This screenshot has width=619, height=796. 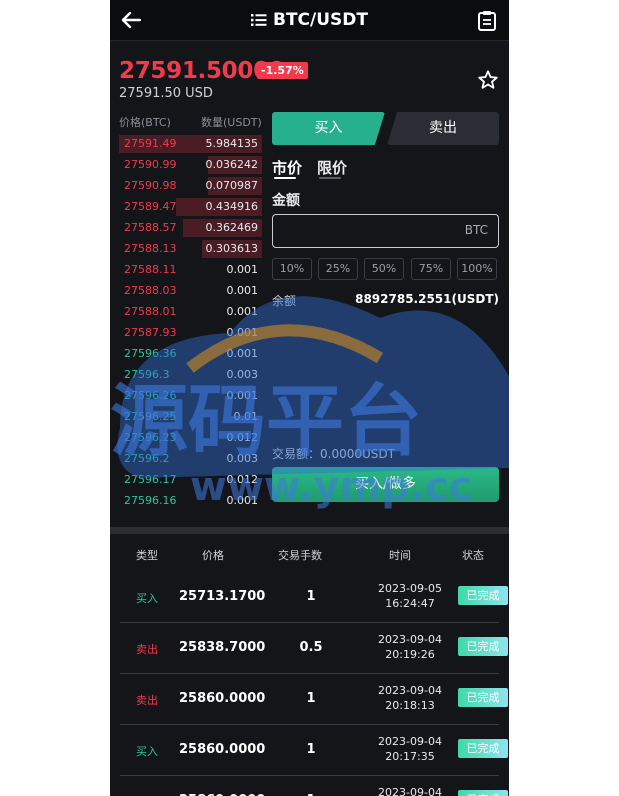 I want to click on orderbook-bid-row: 27596.16 0.001, so click(x=190, y=501).